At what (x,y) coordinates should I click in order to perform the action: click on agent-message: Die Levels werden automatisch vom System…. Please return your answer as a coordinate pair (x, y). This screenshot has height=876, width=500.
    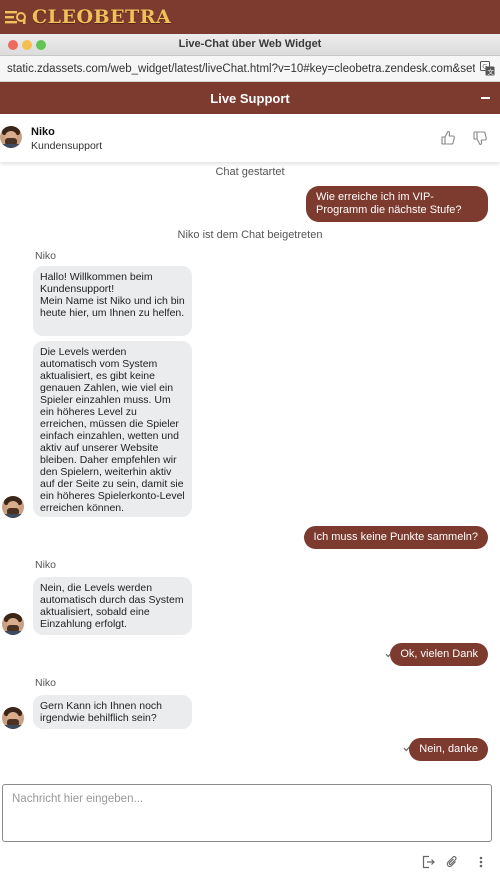
    Looking at the image, I should click on (112, 429).